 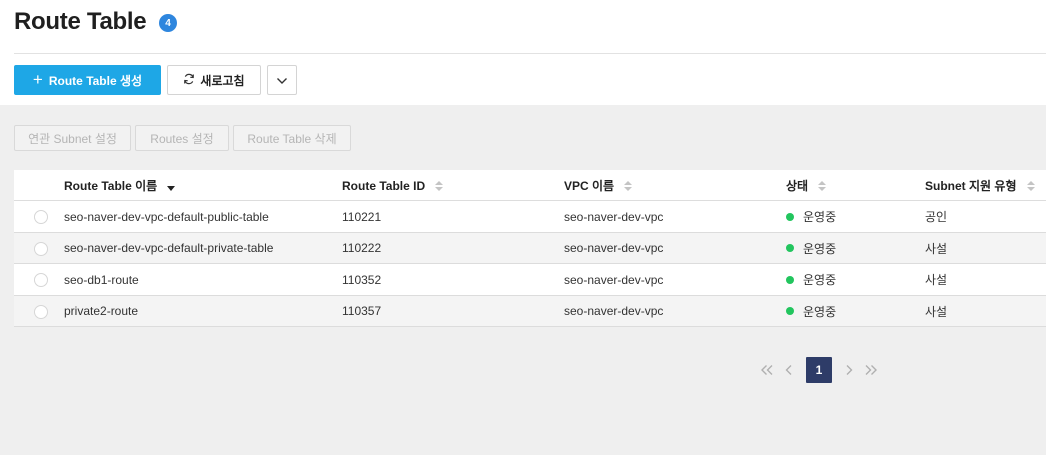 I want to click on create-route-table-button: + Route Table 생성, so click(x=87, y=80).